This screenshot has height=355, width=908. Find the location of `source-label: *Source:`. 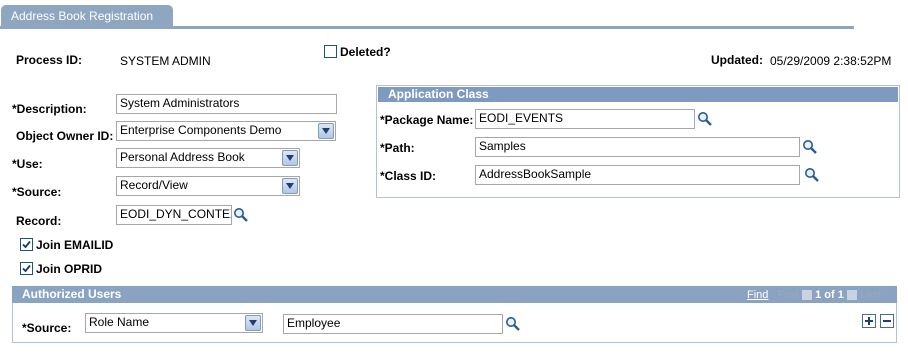

source-label: *Source: is located at coordinates (37, 192).